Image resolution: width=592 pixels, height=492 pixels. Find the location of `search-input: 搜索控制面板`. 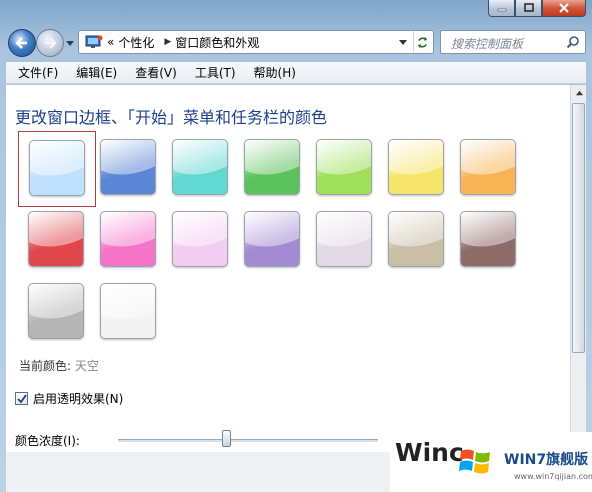

search-input: 搜索控制面板 is located at coordinates (513, 42).